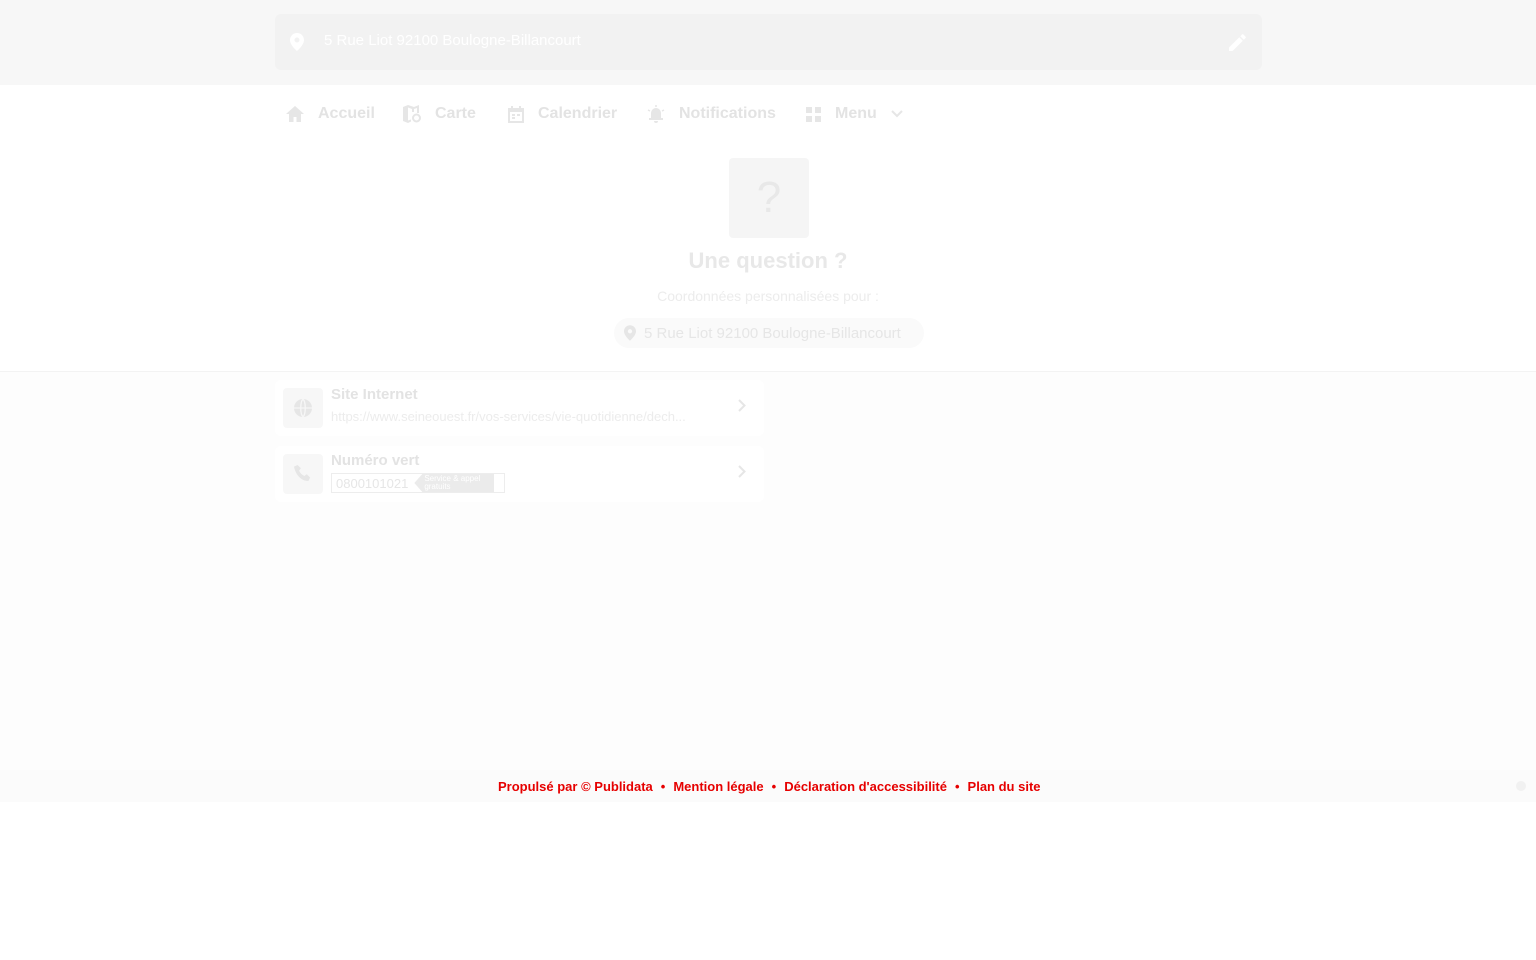 The height and width of the screenshot is (960, 1536). Describe the element at coordinates (897, 114) in the screenshot. I see `chevron-down-icon` at that location.